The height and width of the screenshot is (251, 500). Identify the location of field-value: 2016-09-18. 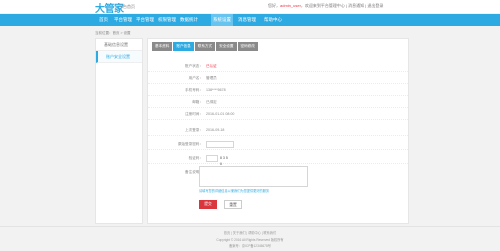
(215, 130).